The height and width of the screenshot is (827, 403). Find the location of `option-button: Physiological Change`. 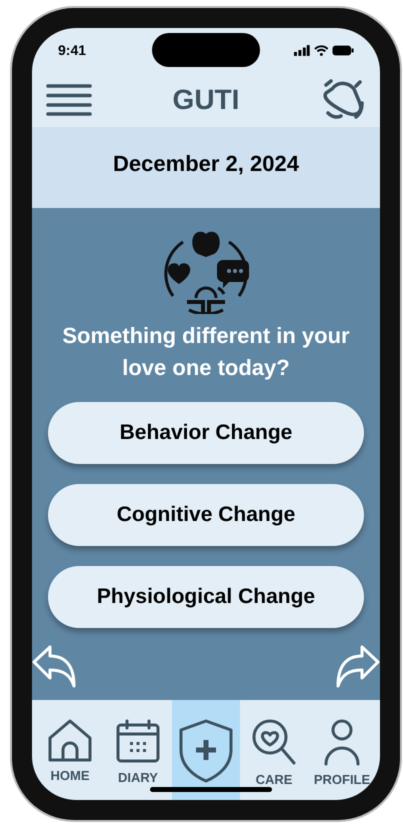

option-button: Physiological Change is located at coordinates (206, 597).